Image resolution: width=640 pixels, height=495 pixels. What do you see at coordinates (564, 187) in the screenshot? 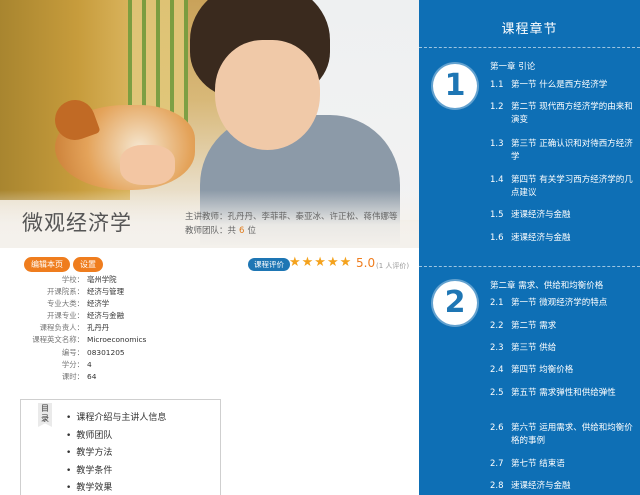
I see `section-1-4: 1.4 第四节 有关学习西方经济学的几点建议` at bounding box center [564, 187].